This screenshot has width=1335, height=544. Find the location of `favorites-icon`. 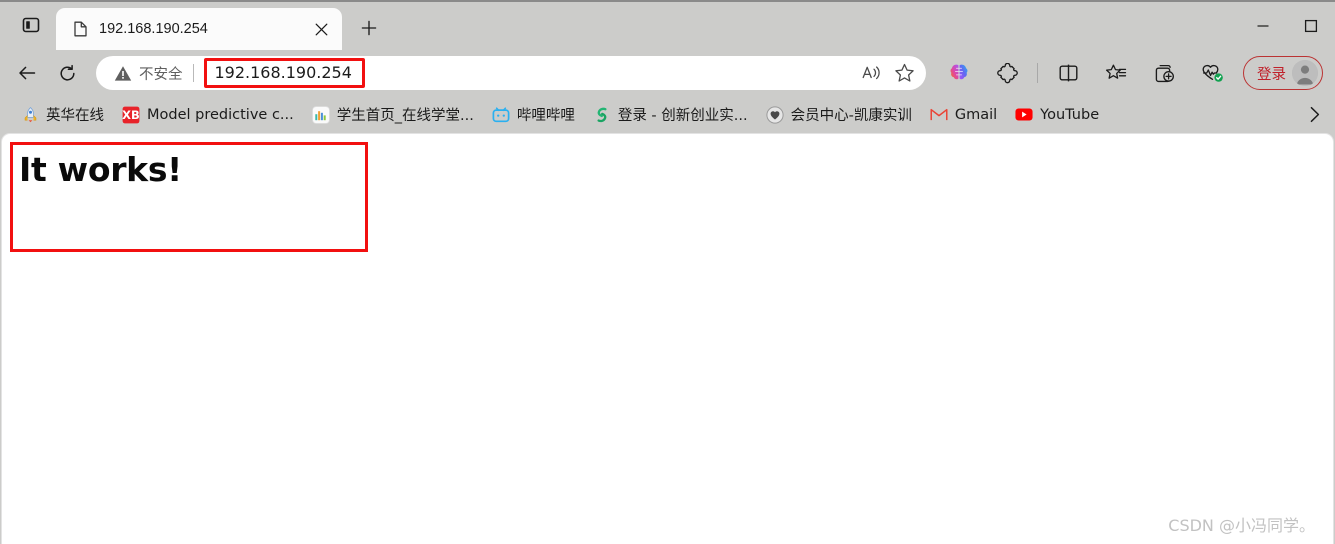

favorites-icon is located at coordinates (1116, 73).